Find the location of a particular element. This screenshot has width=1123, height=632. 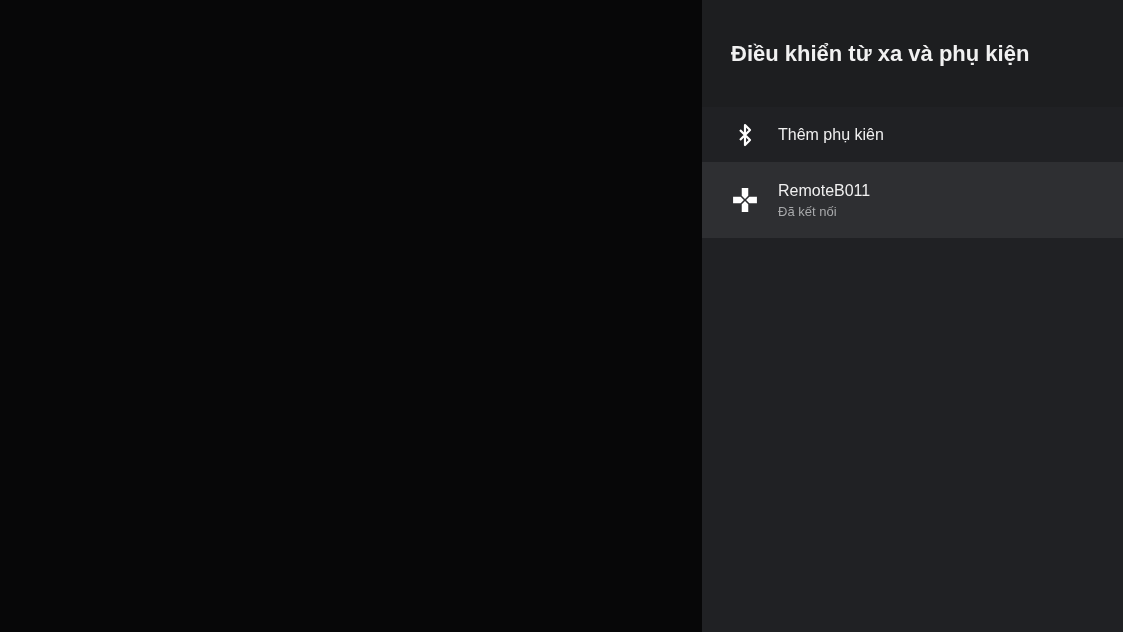

panel-title: Điều khiển từ xa và phụ kiện is located at coordinates (880, 53).